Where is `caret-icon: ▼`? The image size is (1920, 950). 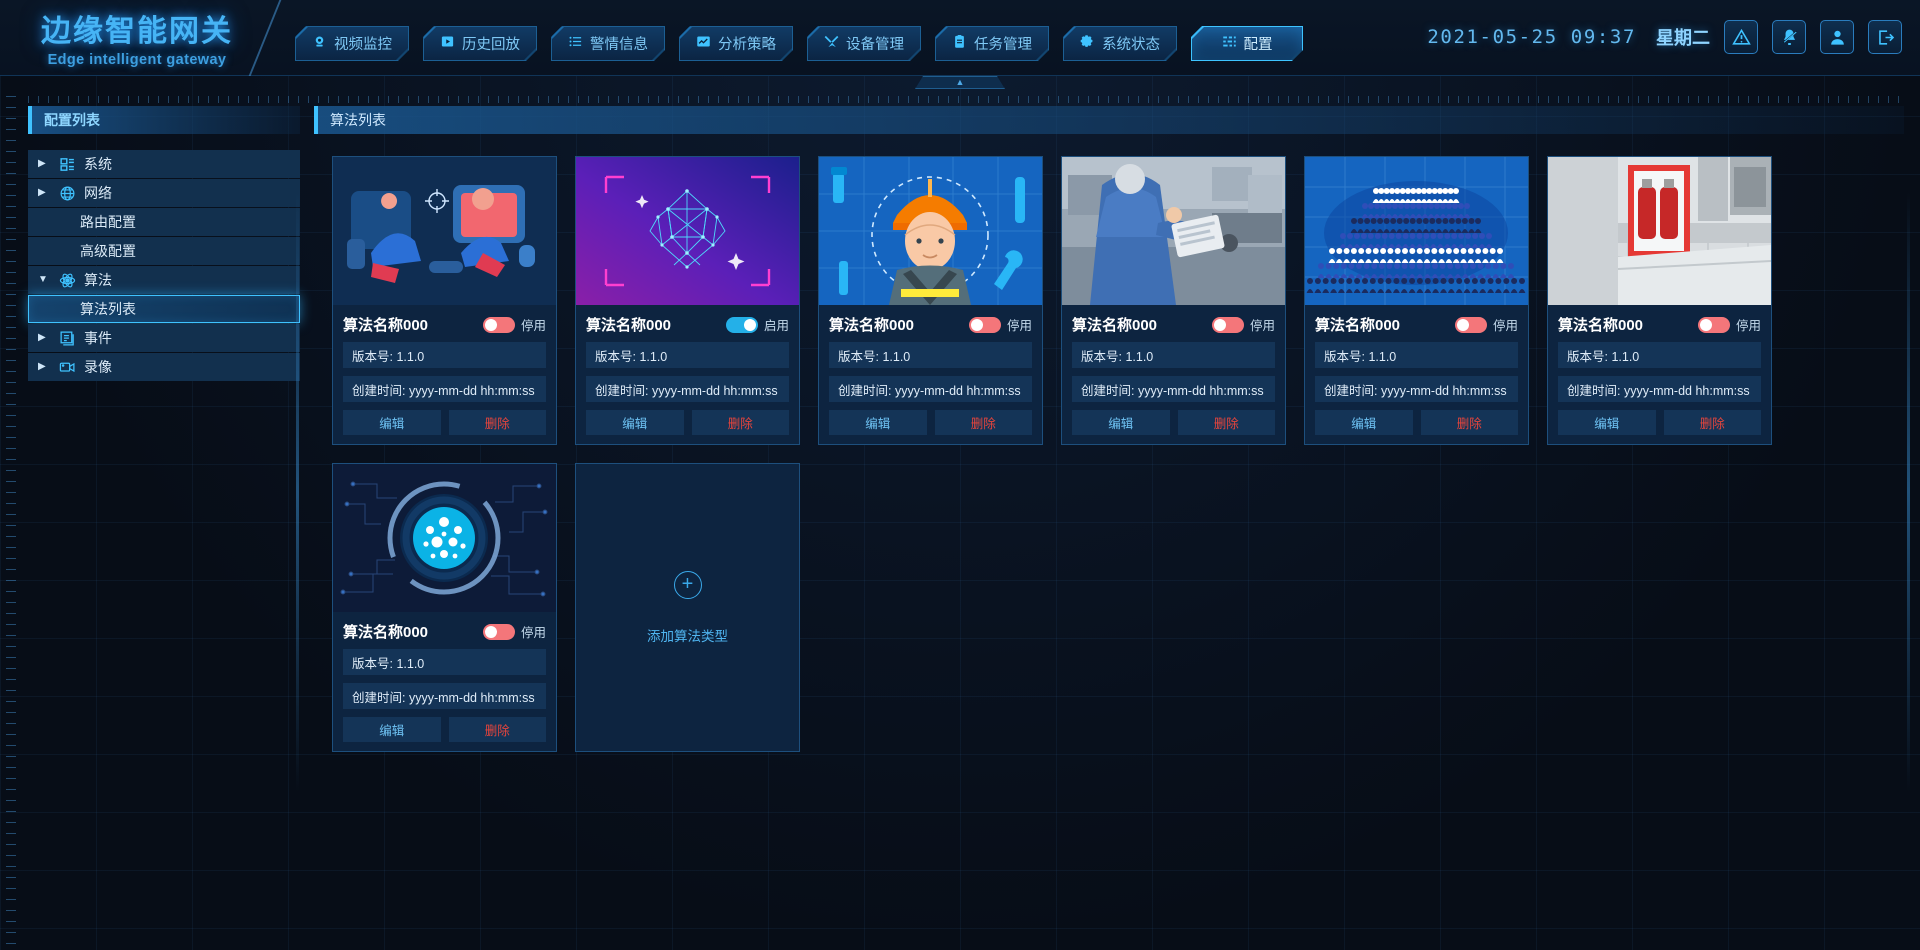 caret-icon: ▼ is located at coordinates (44, 280).